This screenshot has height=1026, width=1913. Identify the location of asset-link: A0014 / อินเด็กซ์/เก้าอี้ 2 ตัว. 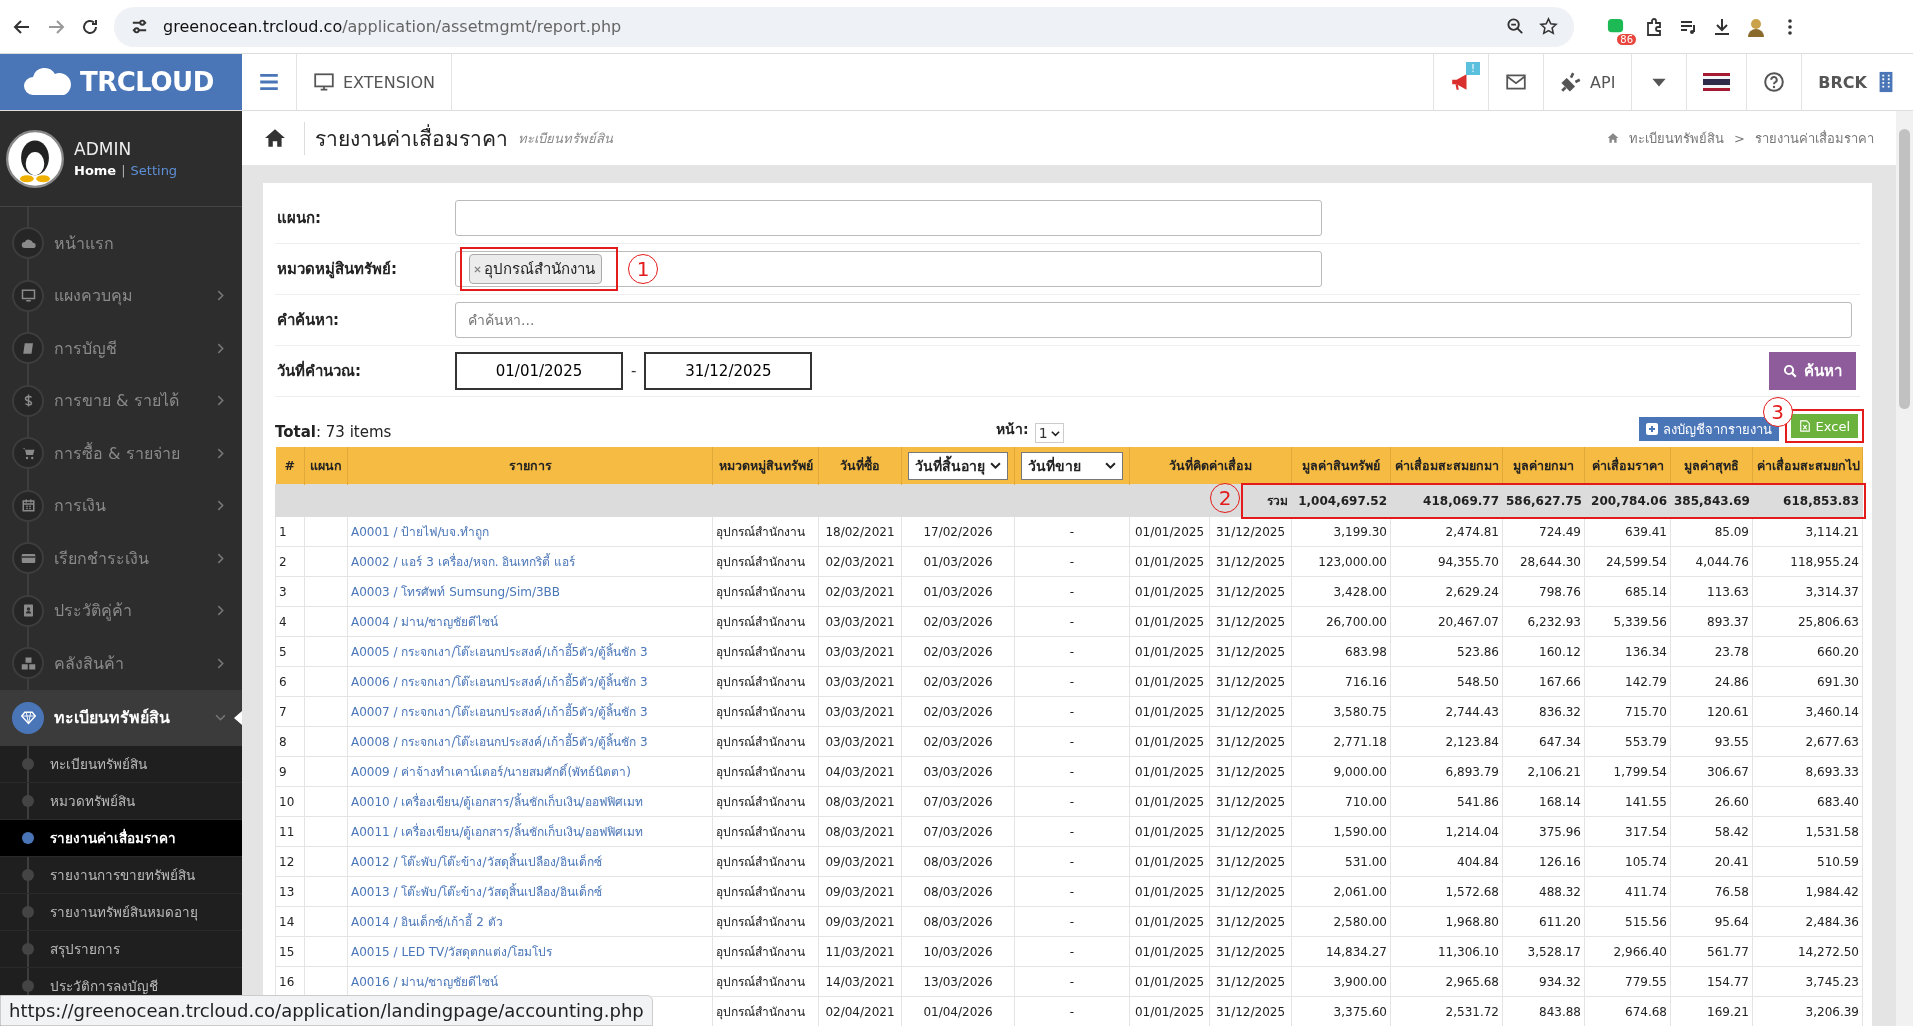
(427, 922).